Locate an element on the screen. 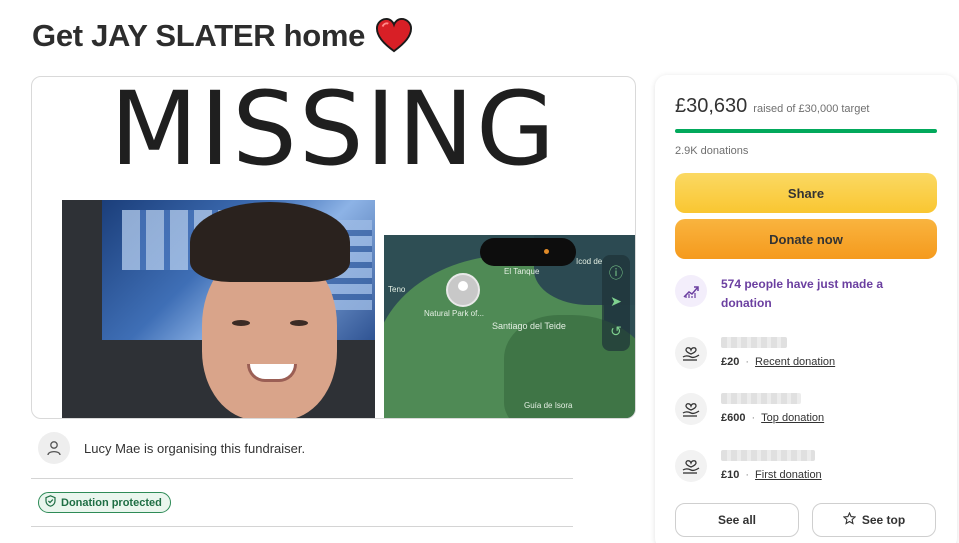 This screenshot has height=543, width=959. organiser-row: Lucy Mae is organising this fundraiser. is located at coordinates (171, 448).